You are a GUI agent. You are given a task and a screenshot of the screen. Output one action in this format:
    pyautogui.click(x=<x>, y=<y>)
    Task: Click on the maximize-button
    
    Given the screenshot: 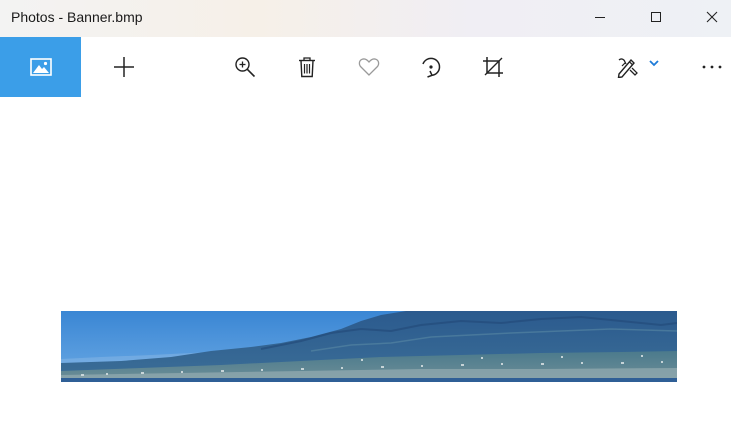 What is the action you would take?
    pyautogui.click(x=656, y=17)
    